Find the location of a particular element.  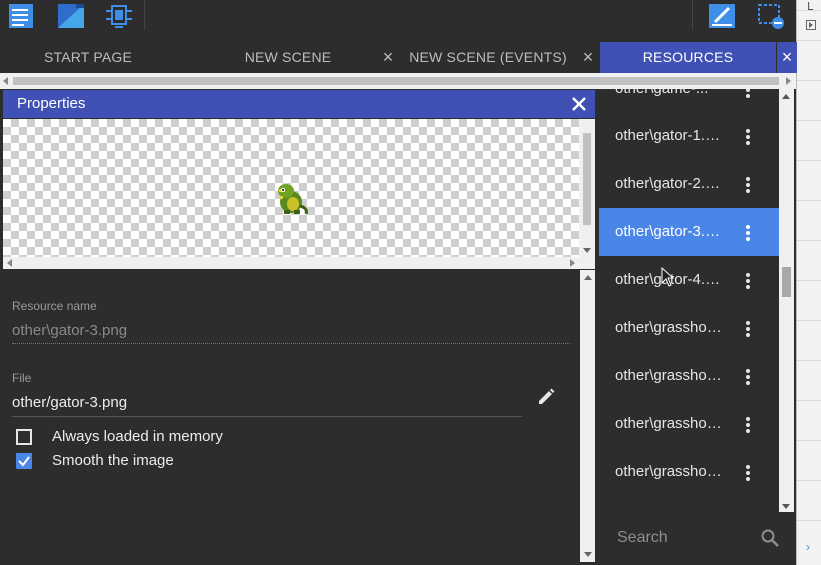

right-sidebar-fragment: ᒪ is located at coordinates (810, 7).